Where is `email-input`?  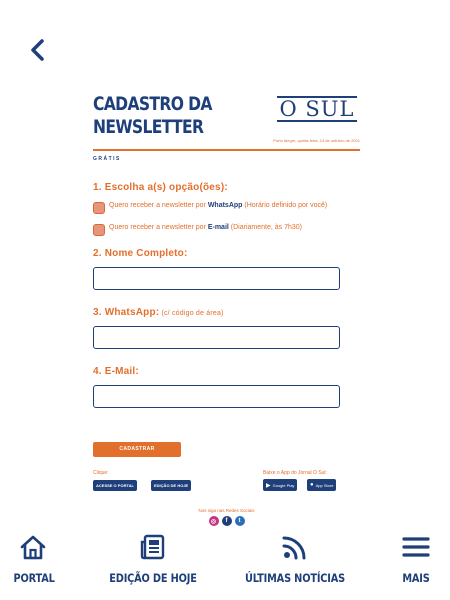 email-input is located at coordinates (216, 396).